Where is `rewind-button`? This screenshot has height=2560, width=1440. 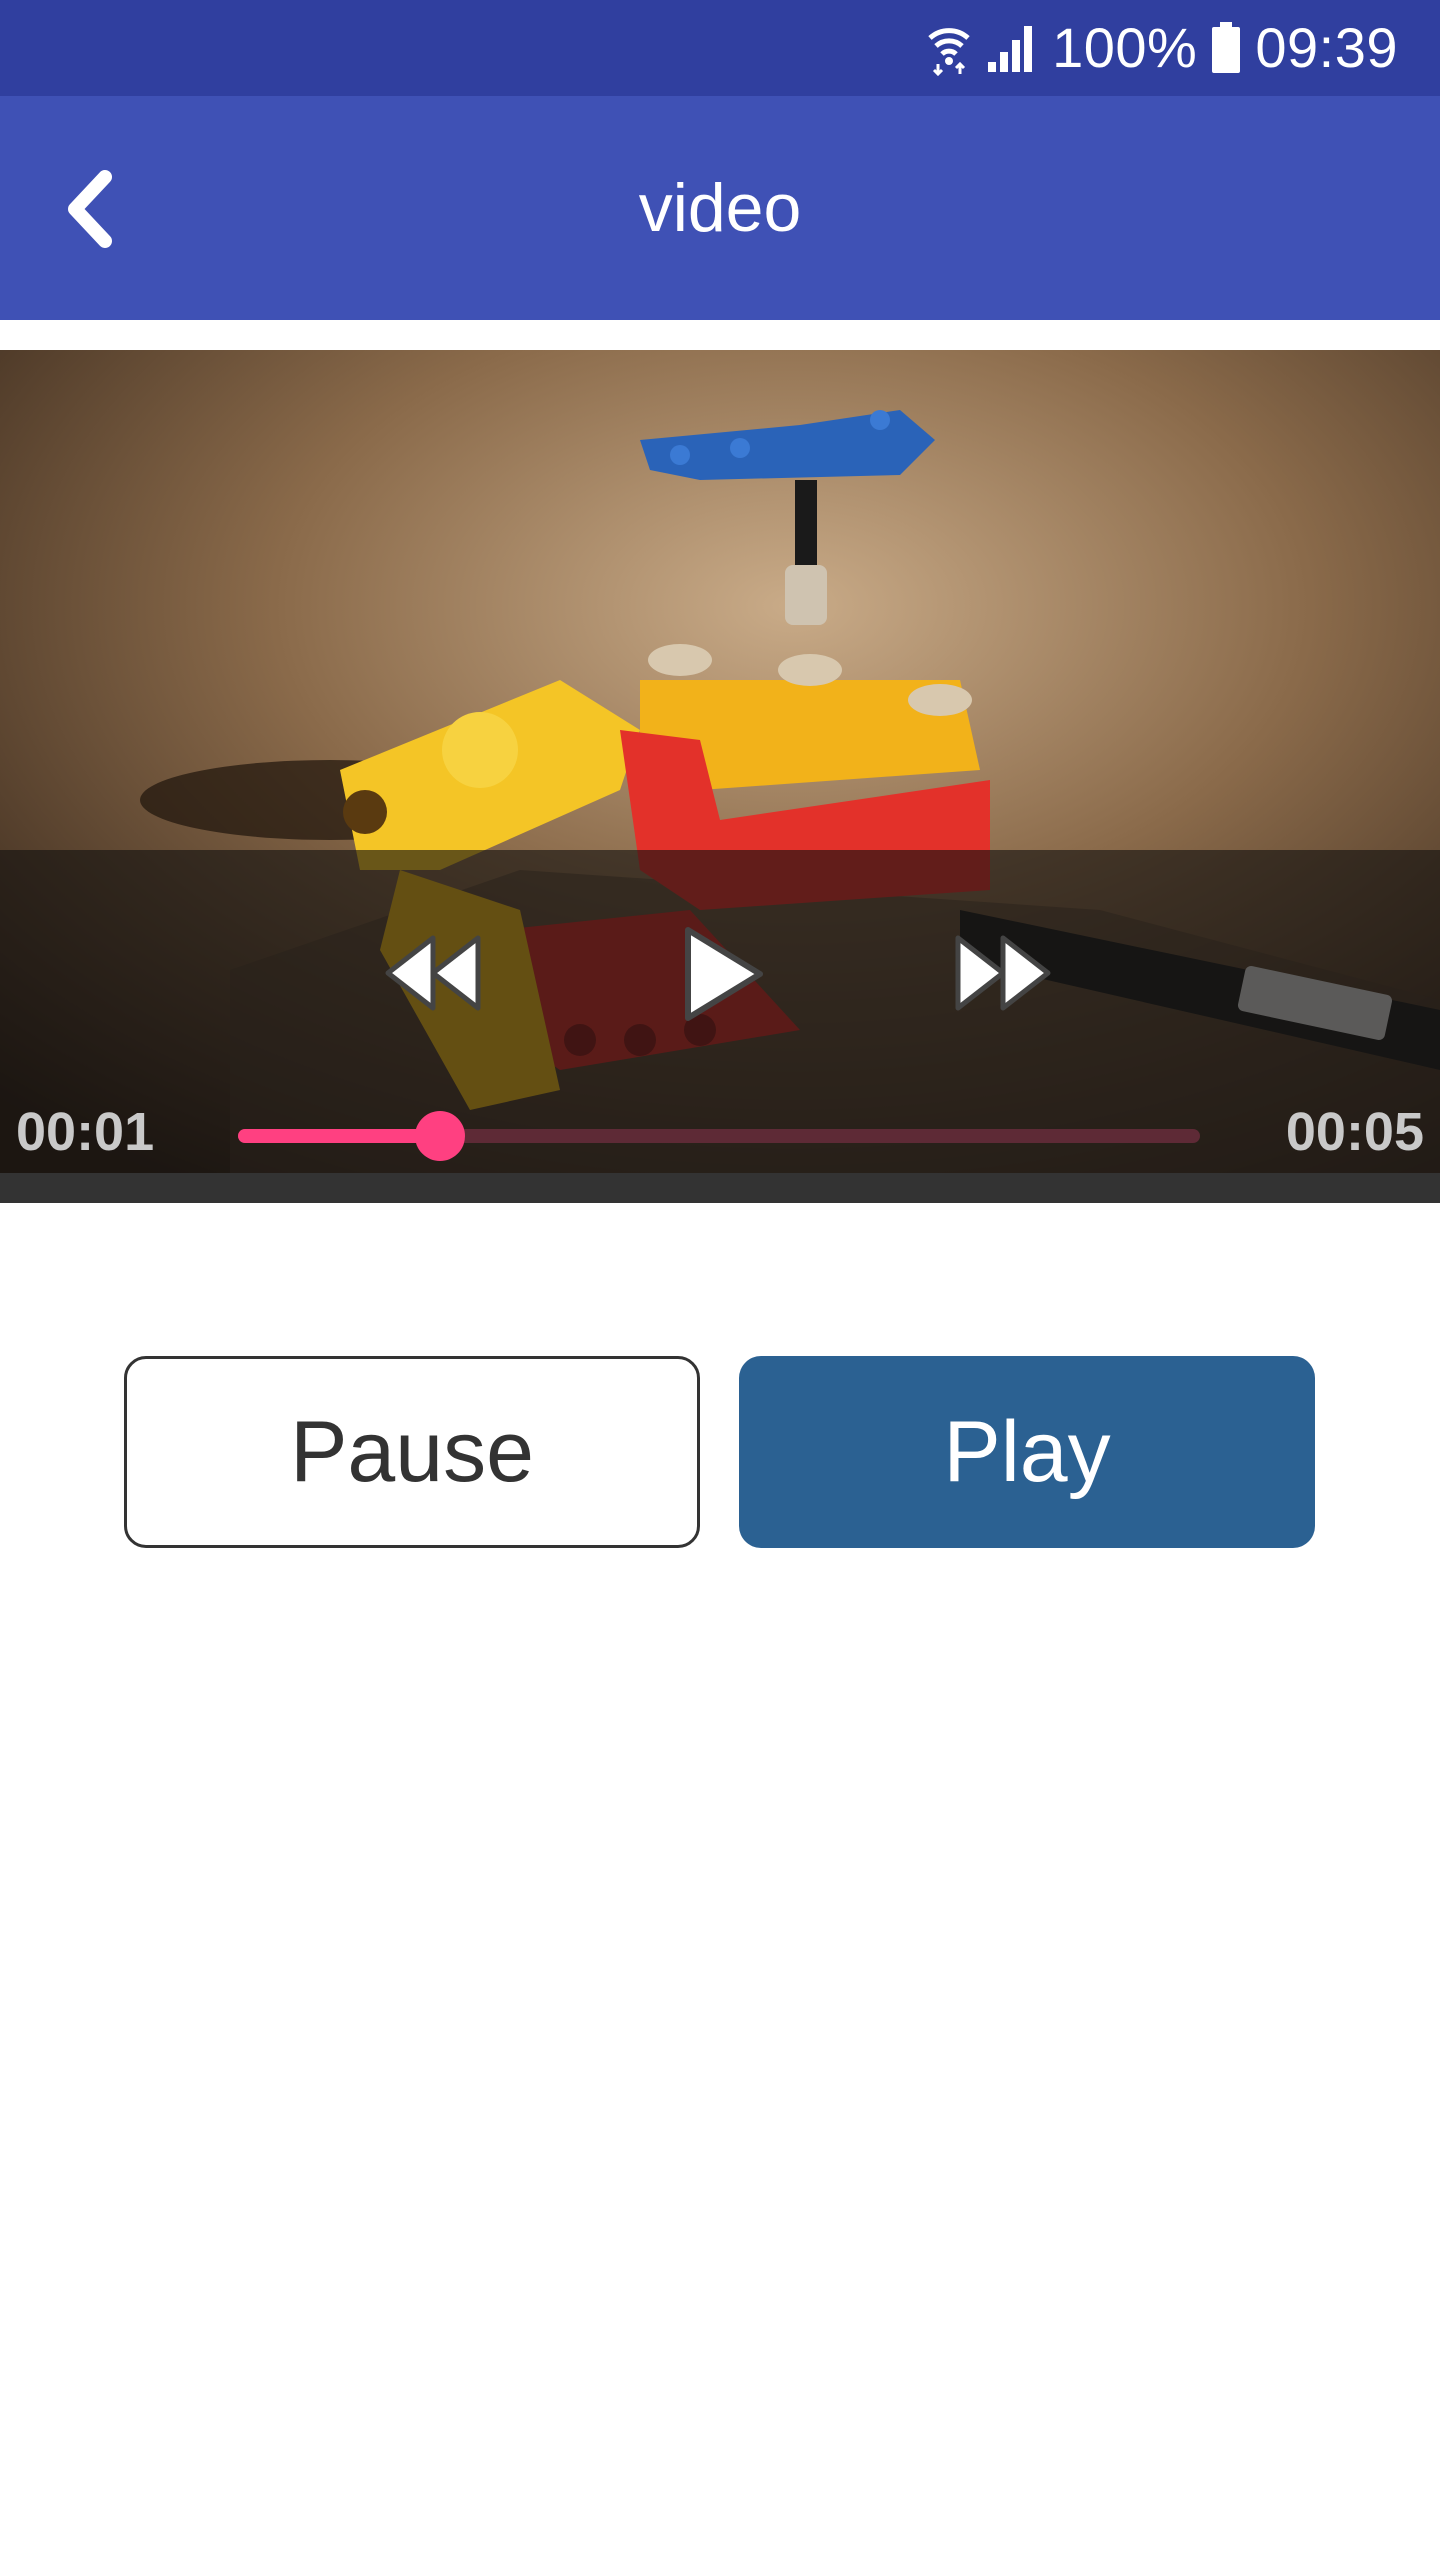 rewind-button is located at coordinates (433, 973).